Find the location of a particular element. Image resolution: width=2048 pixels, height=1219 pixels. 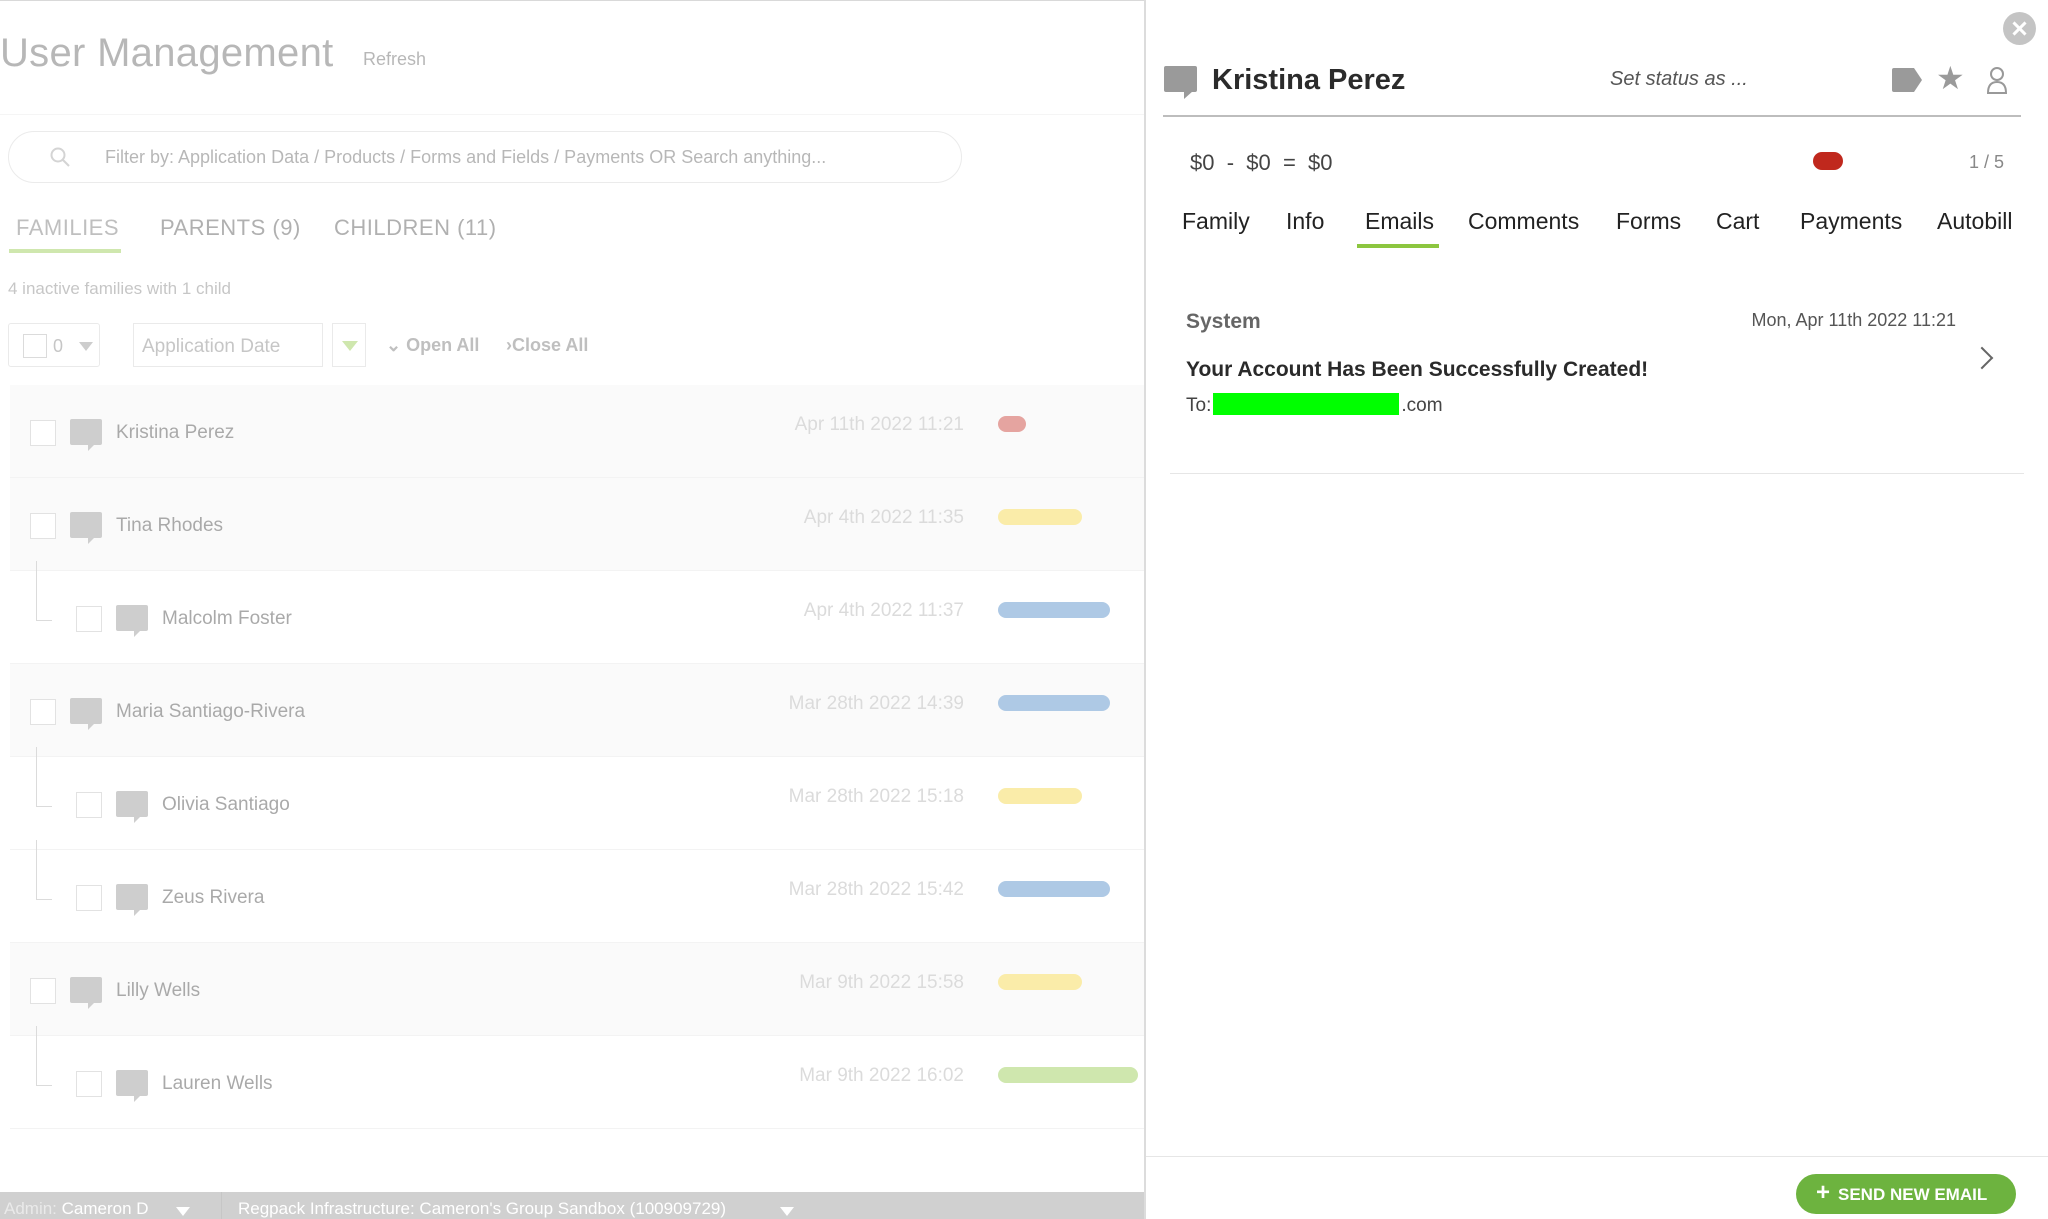

family-row: Tina Rhodes Apr 4th 2022 11:35 is located at coordinates (577, 524).